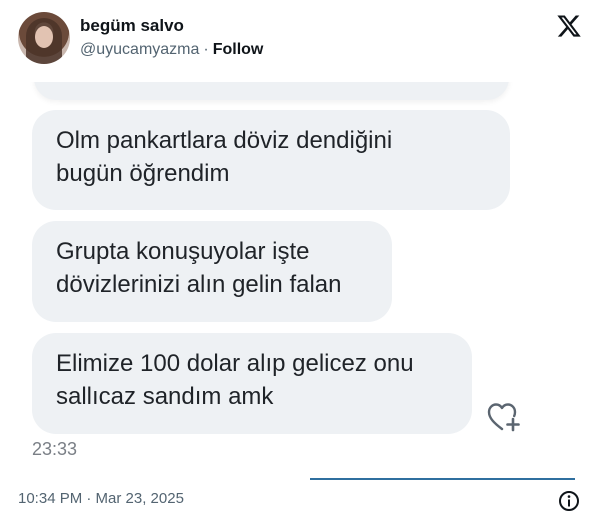 The width and height of the screenshot is (600, 531). What do you see at coordinates (504, 417) in the screenshot?
I see `heart-plus-icon` at bounding box center [504, 417].